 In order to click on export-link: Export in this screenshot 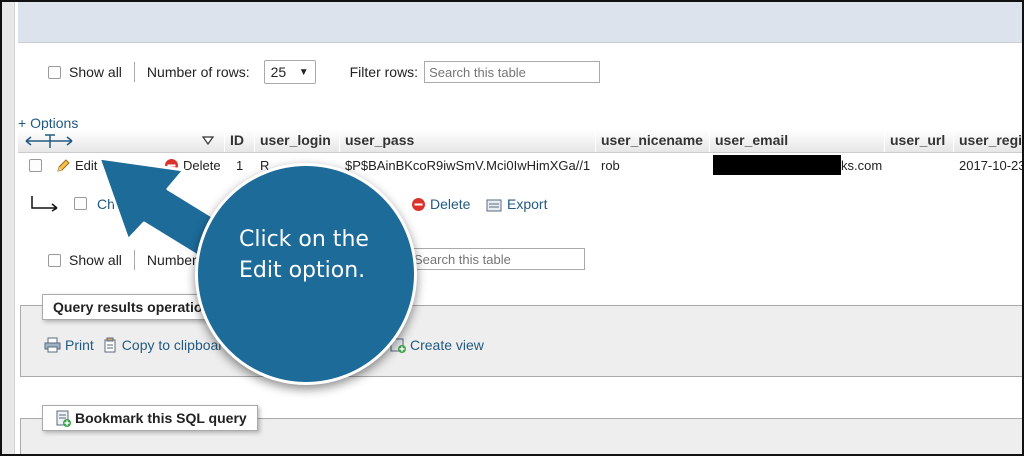, I will do `click(527, 204)`.